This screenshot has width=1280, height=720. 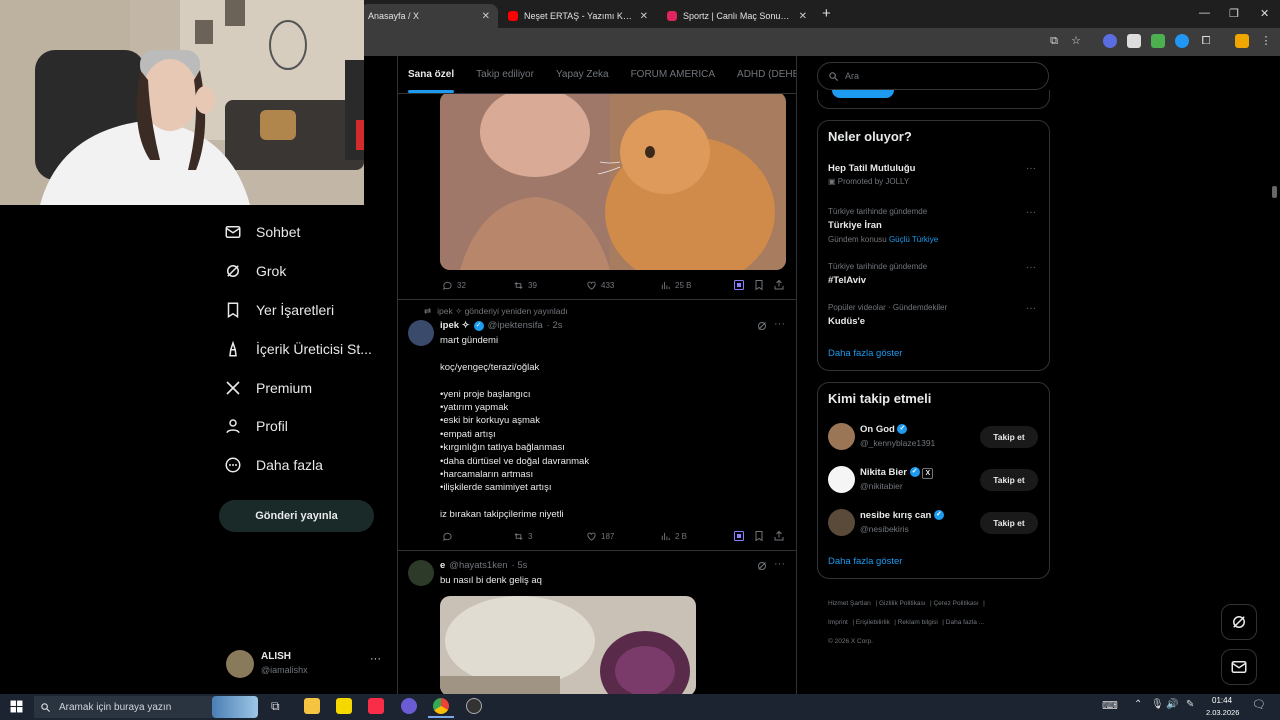 I want to click on nav-profile: Profil, so click(x=256, y=426).